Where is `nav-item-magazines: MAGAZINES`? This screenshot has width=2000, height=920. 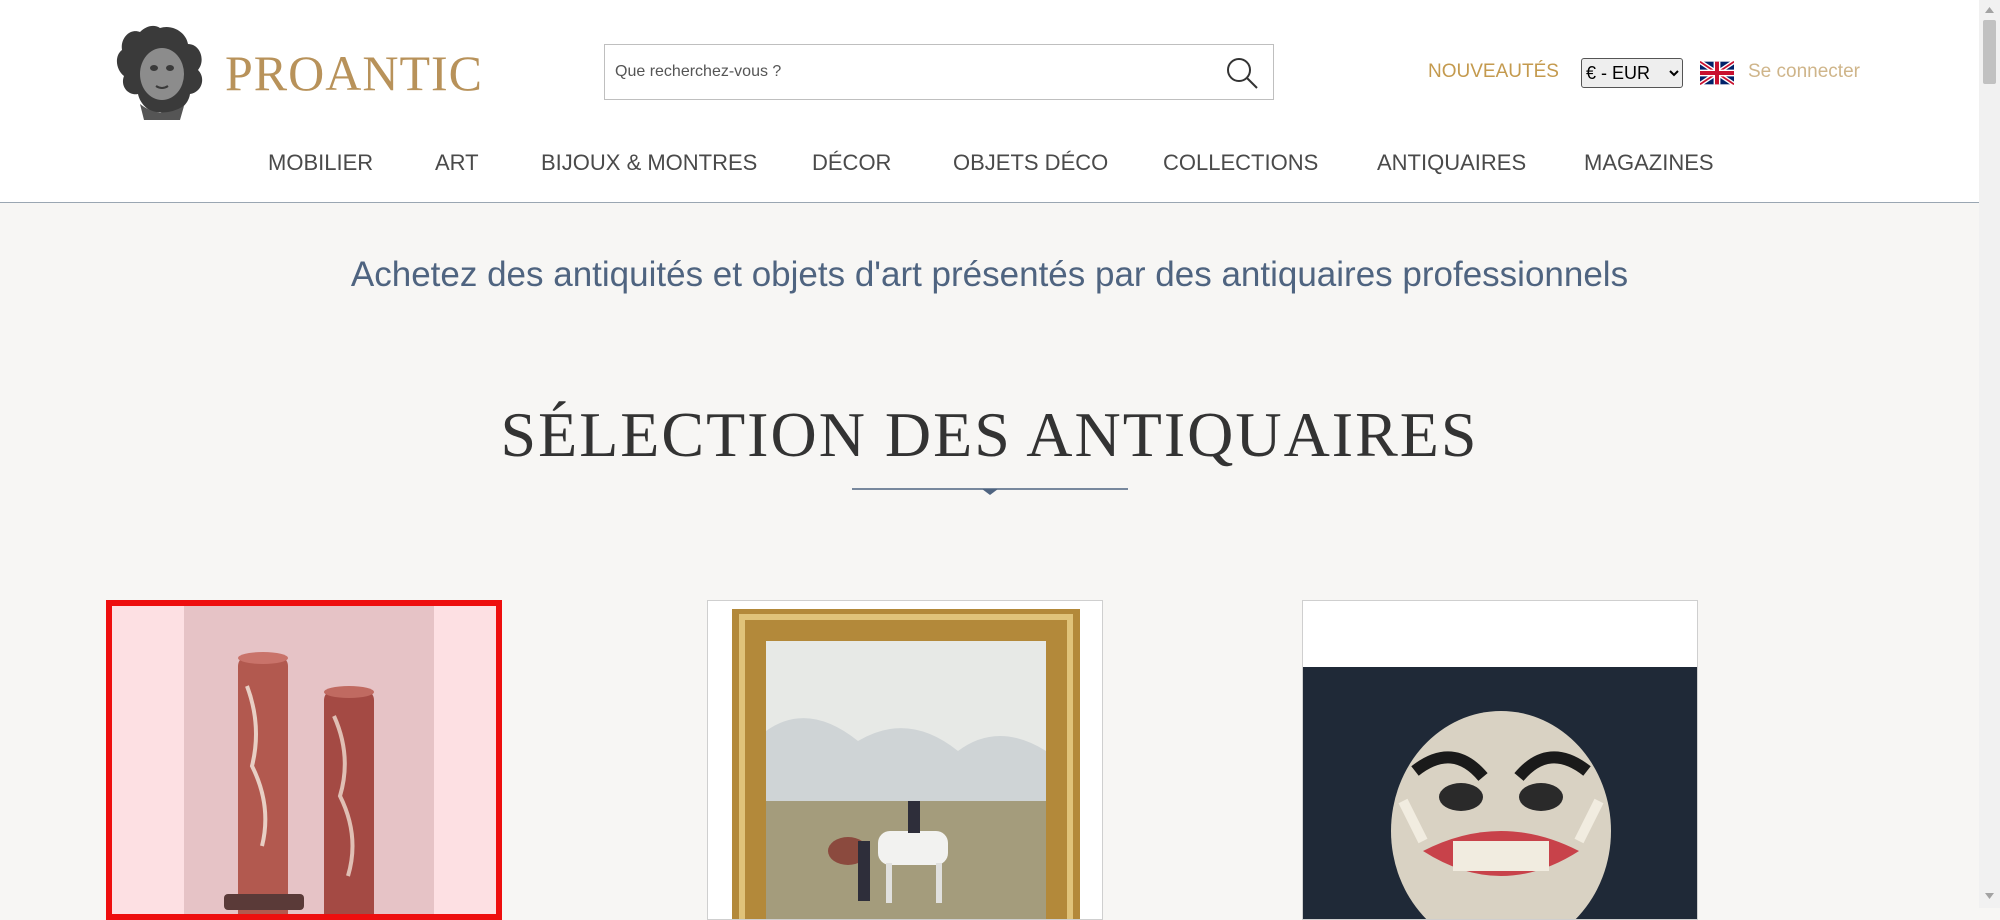 nav-item-magazines: MAGAZINES is located at coordinates (1649, 163).